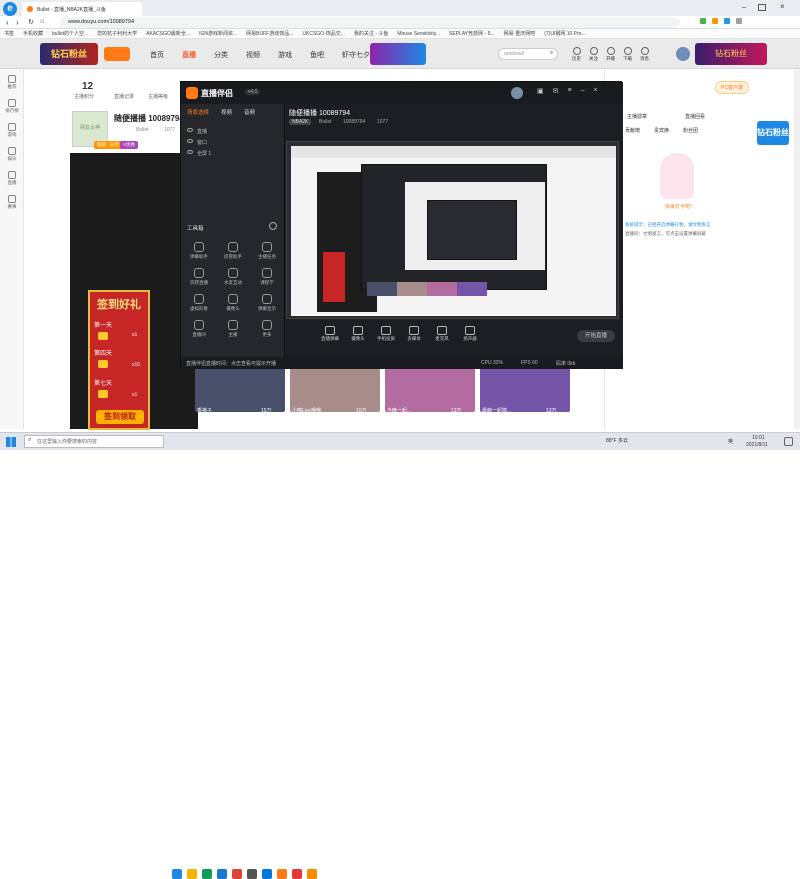 This screenshot has width=800, height=879. I want to click on obs-tool: 主播, so click(233, 329).